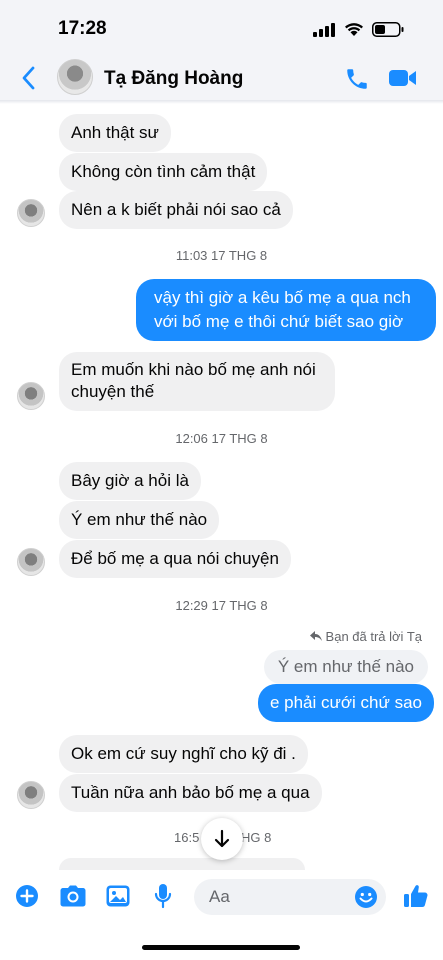 The width and height of the screenshot is (443, 960). Describe the element at coordinates (193, 369) in the screenshot. I see `message-line: Em muốn khi nào bố mẹ anh nói` at that location.